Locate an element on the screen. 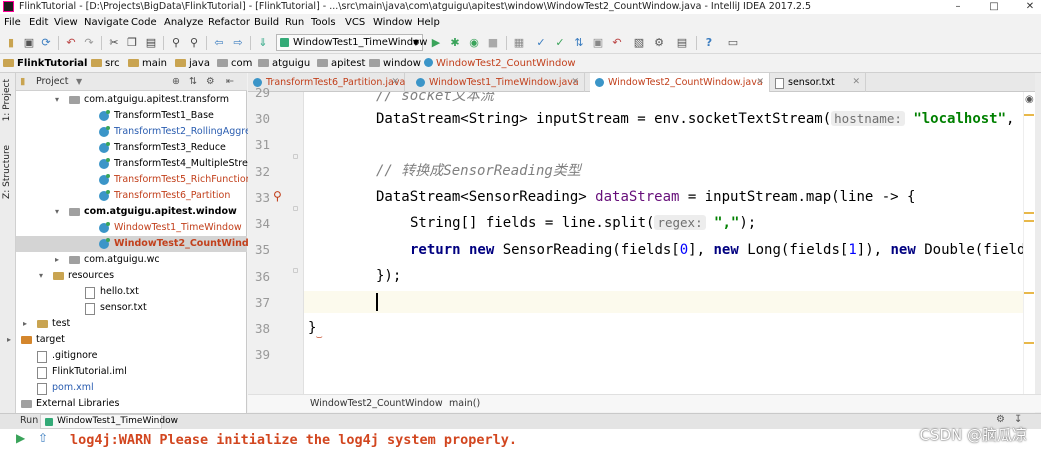 The width and height of the screenshot is (1041, 451). rerun-icon: ▶ is located at coordinates (20, 438).